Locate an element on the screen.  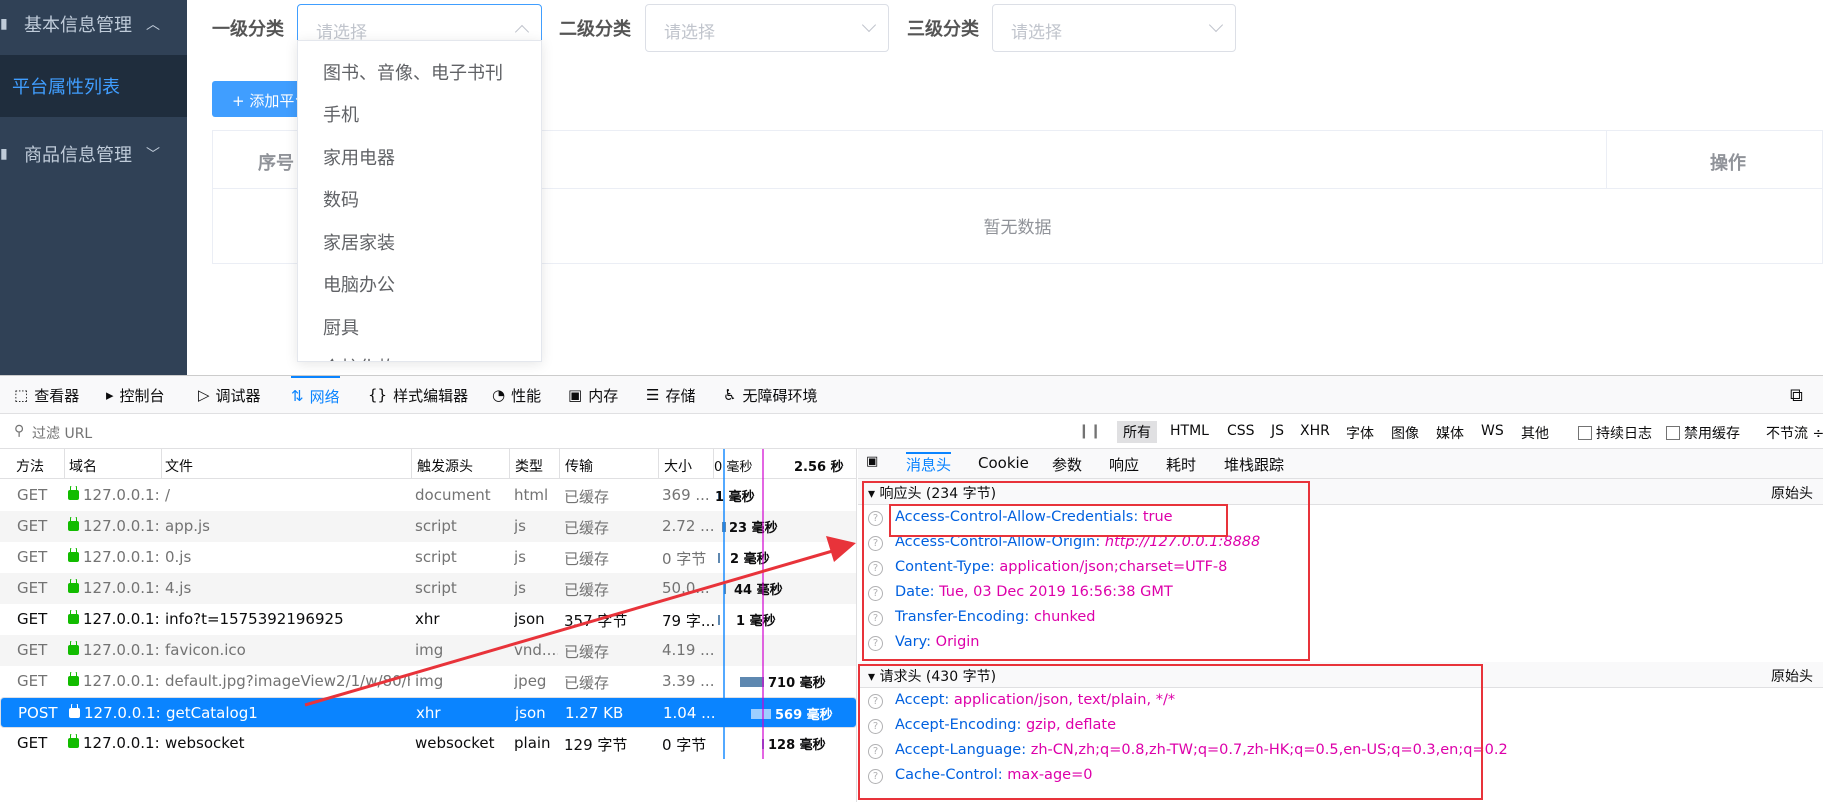
dropdown-option: 家用电器 is located at coordinates (359, 157).